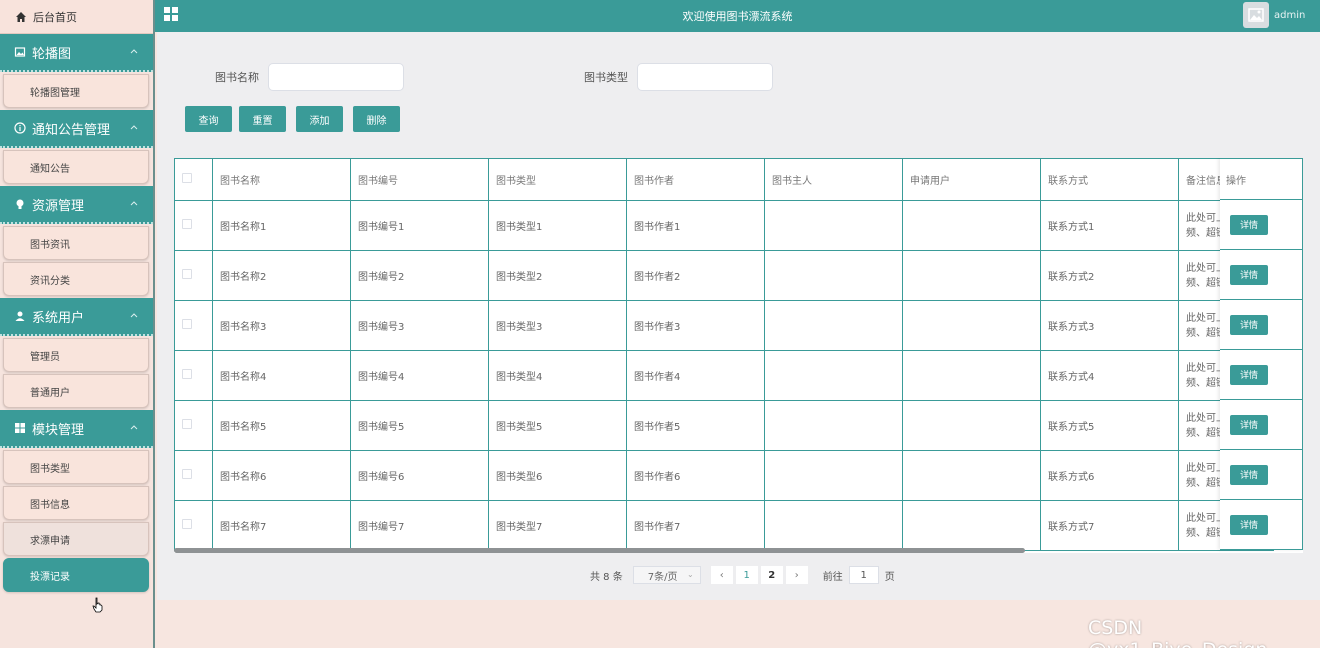 This screenshot has width=1320, height=648. What do you see at coordinates (50, 541) in the screenshot?
I see `sidebar-item-label: 求漂申请` at bounding box center [50, 541].